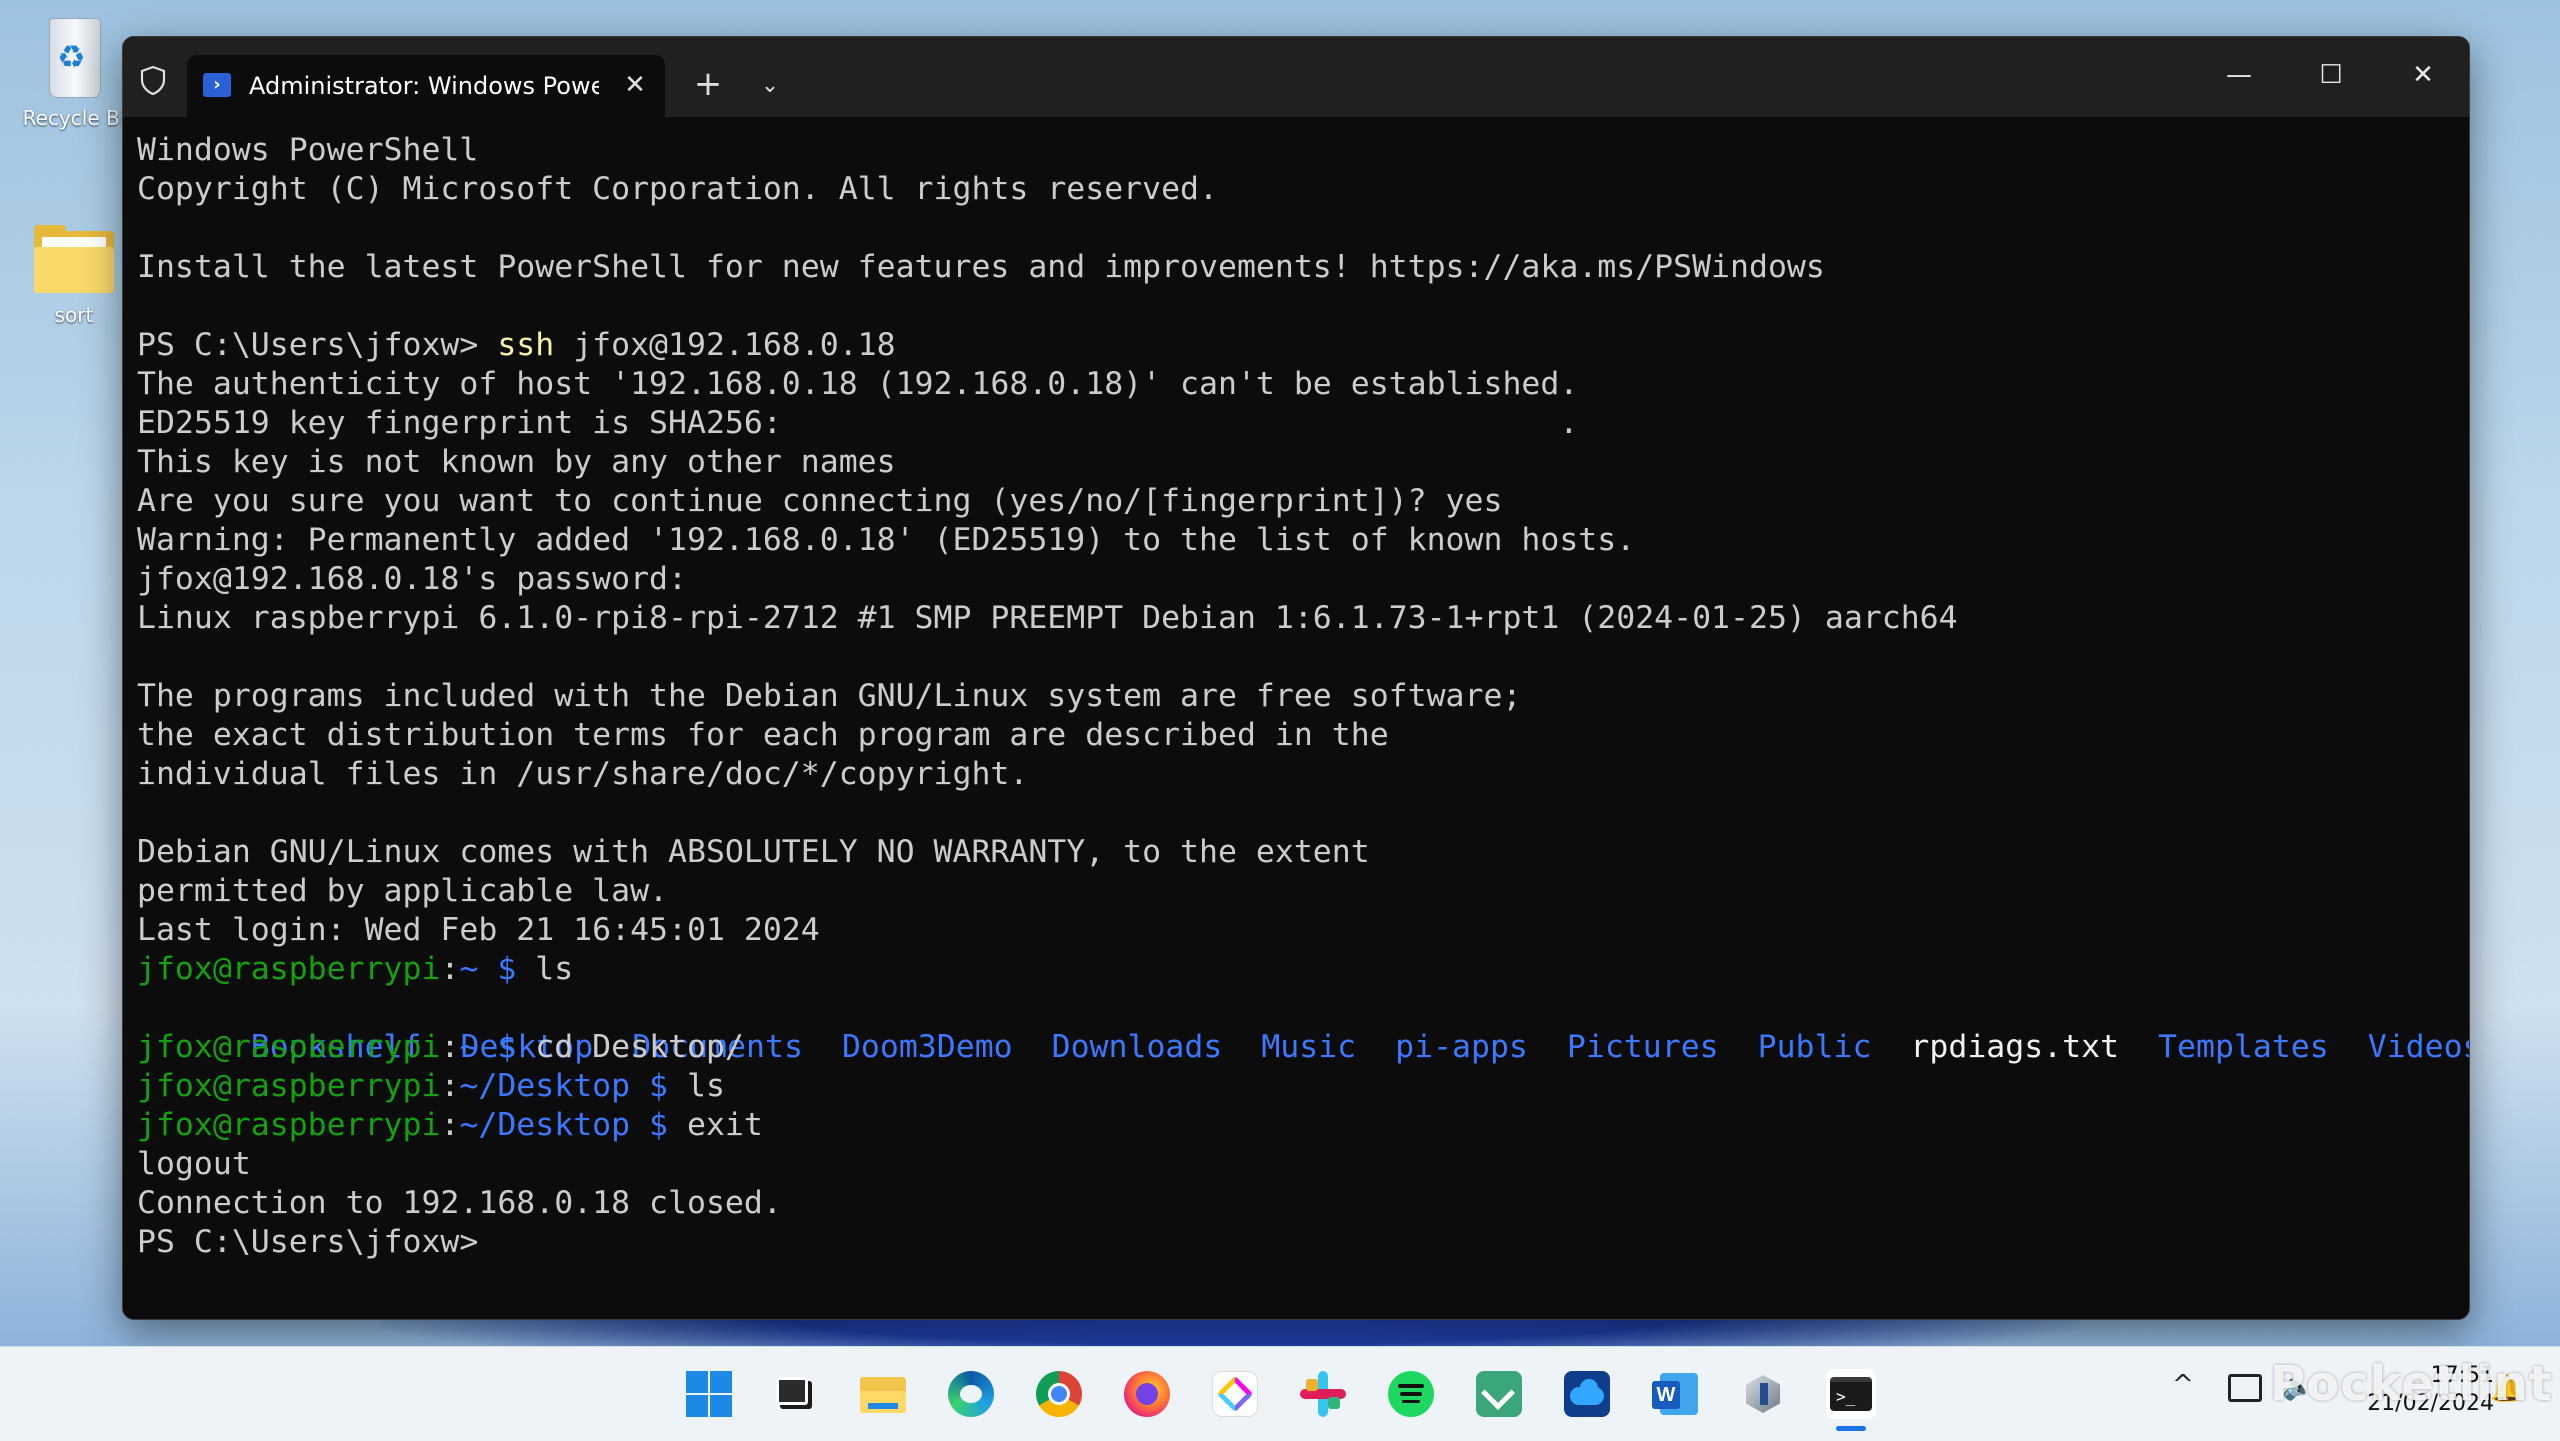  What do you see at coordinates (308, 150) in the screenshot?
I see `console-line: Windows PowerShell` at bounding box center [308, 150].